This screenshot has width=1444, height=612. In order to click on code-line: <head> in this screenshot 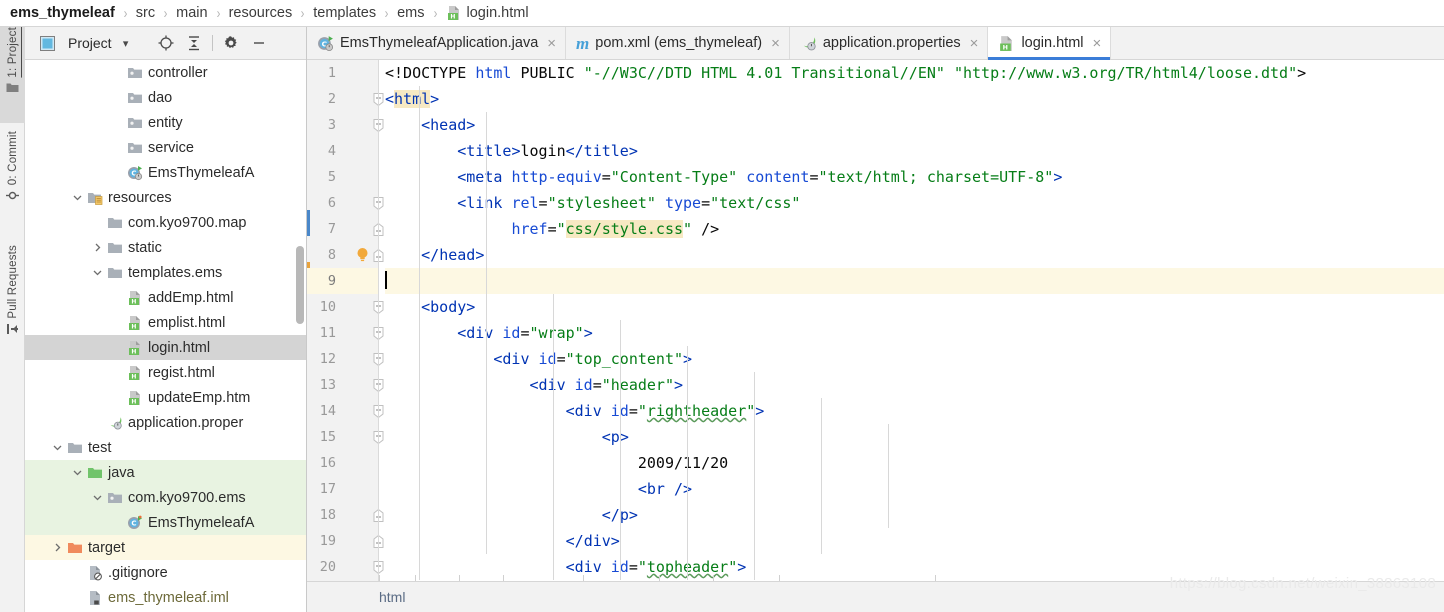, I will do `click(914, 125)`.